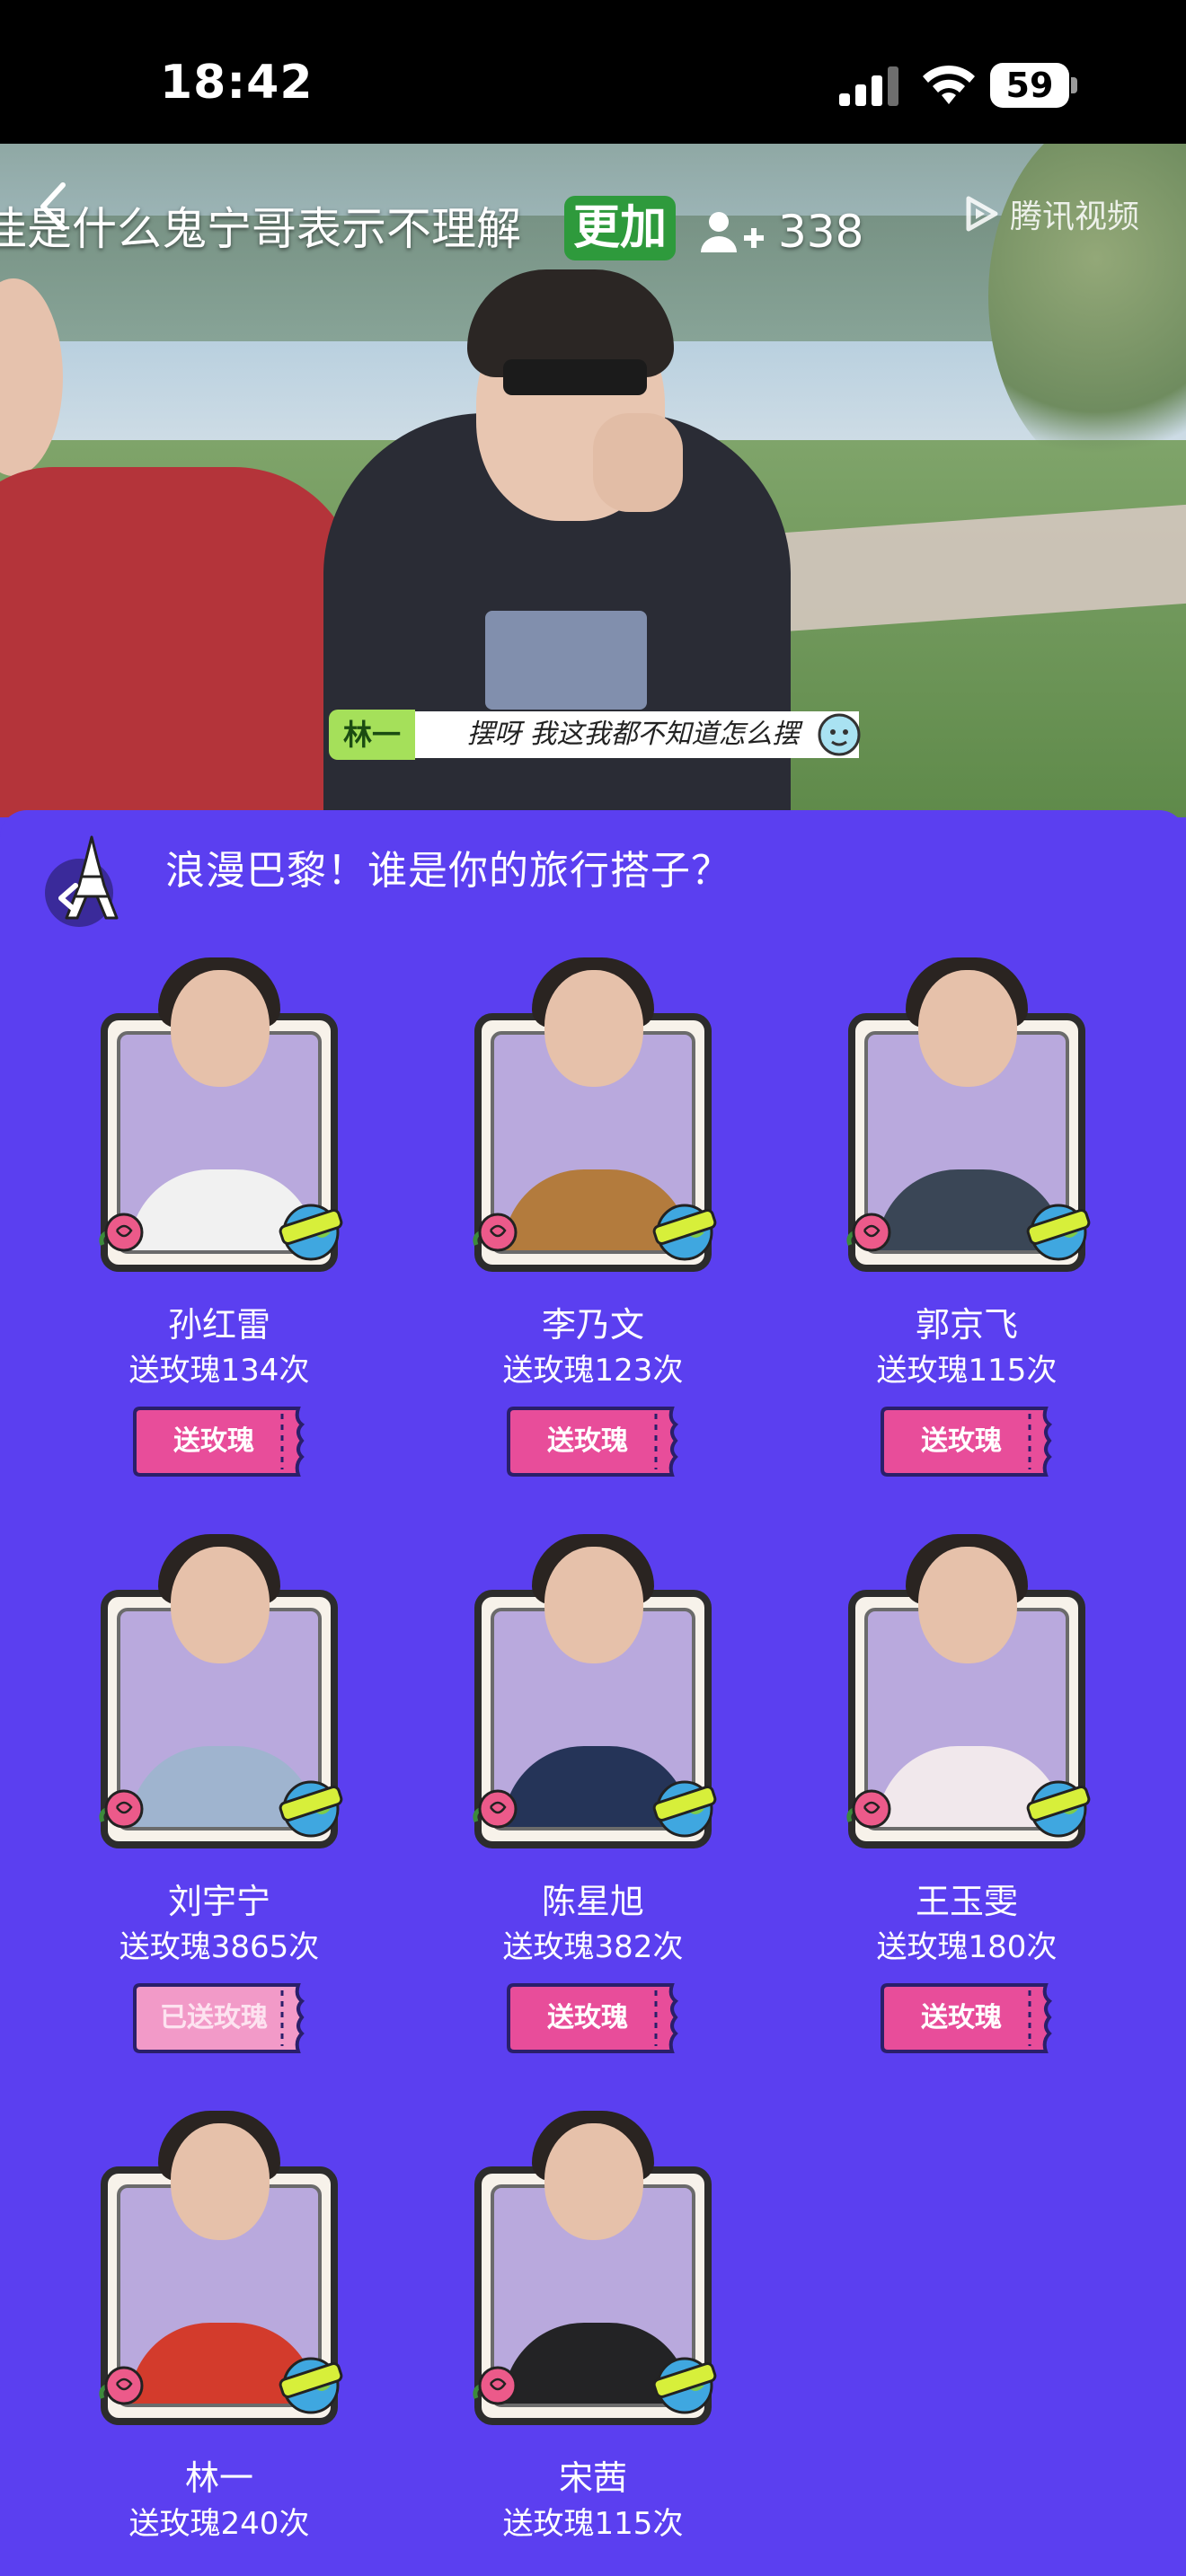  I want to click on battery-icon: 59, so click(1034, 85).